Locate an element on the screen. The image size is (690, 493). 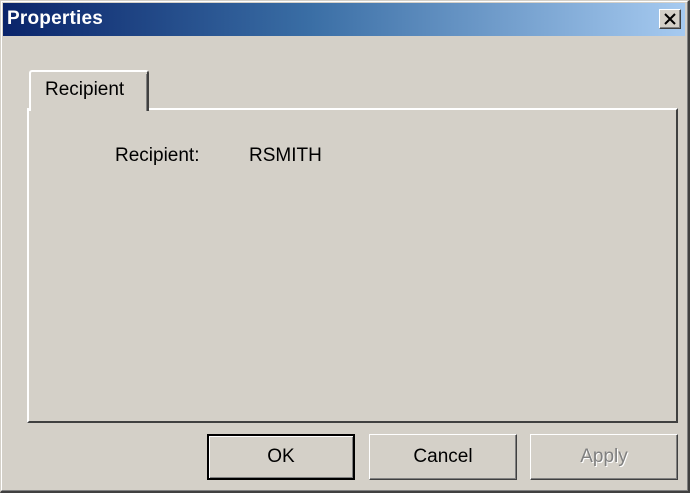
tab-recipient-label: Recipient is located at coordinates (85, 89).